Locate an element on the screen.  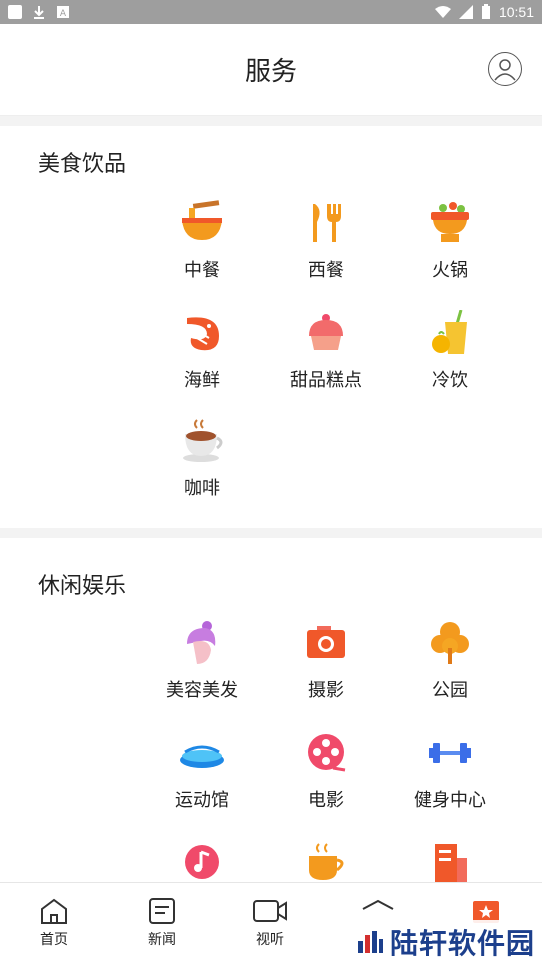
beauty-icon is located at coordinates (201, 642).